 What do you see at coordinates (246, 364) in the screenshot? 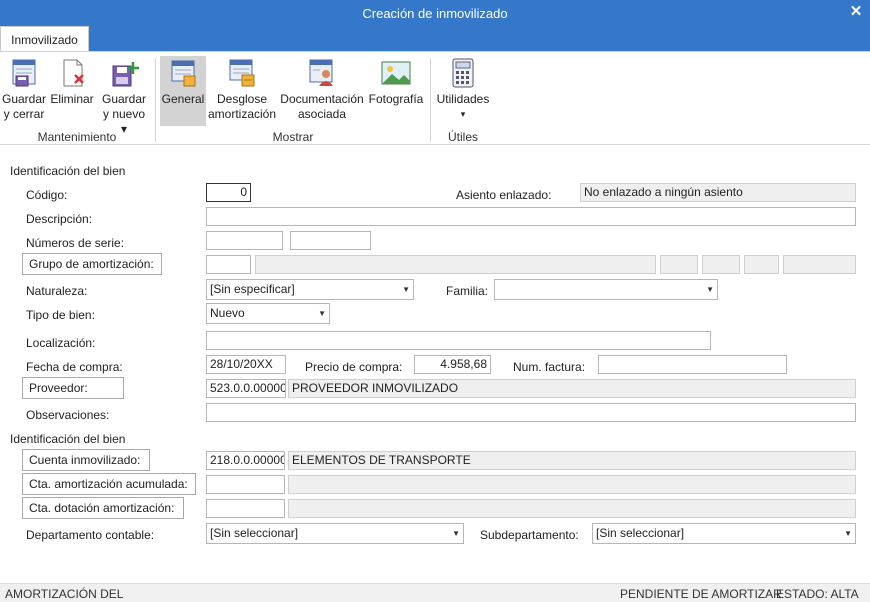
I see `fecha-compra-field: 28/10/20XX` at bounding box center [246, 364].